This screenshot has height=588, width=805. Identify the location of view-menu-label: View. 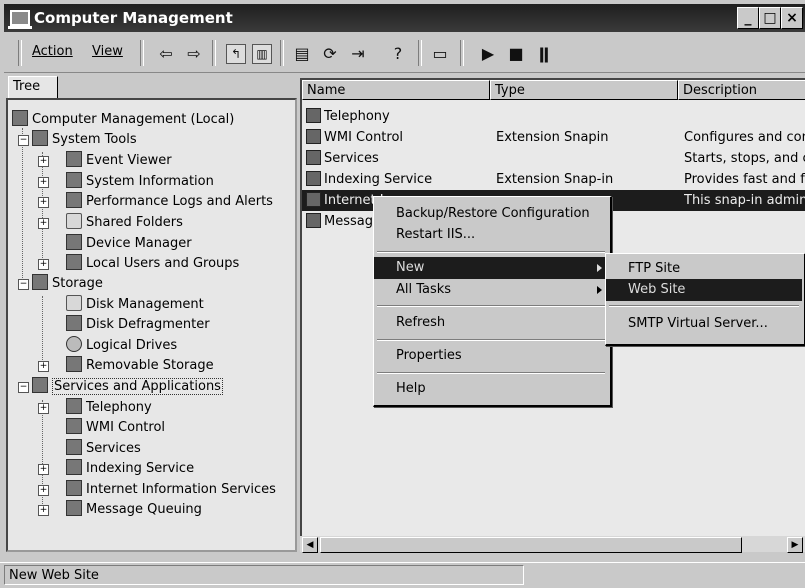
(107, 51).